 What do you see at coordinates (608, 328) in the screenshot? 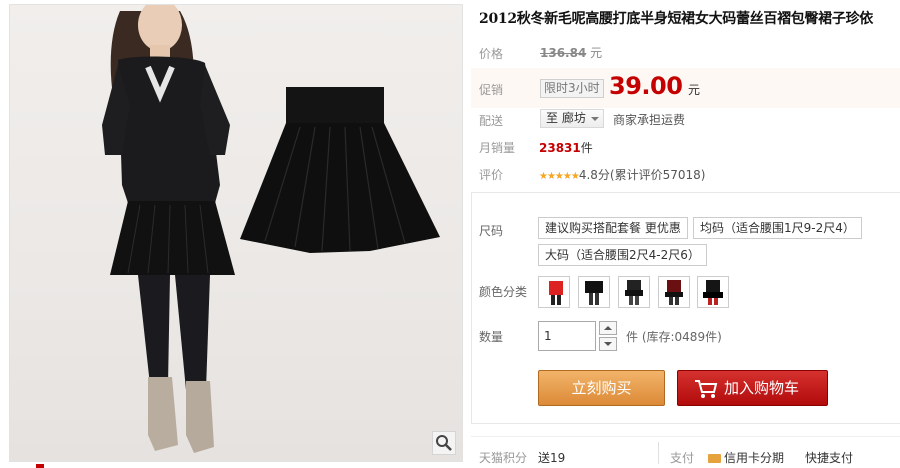
I see `quantity-increase-button` at bounding box center [608, 328].